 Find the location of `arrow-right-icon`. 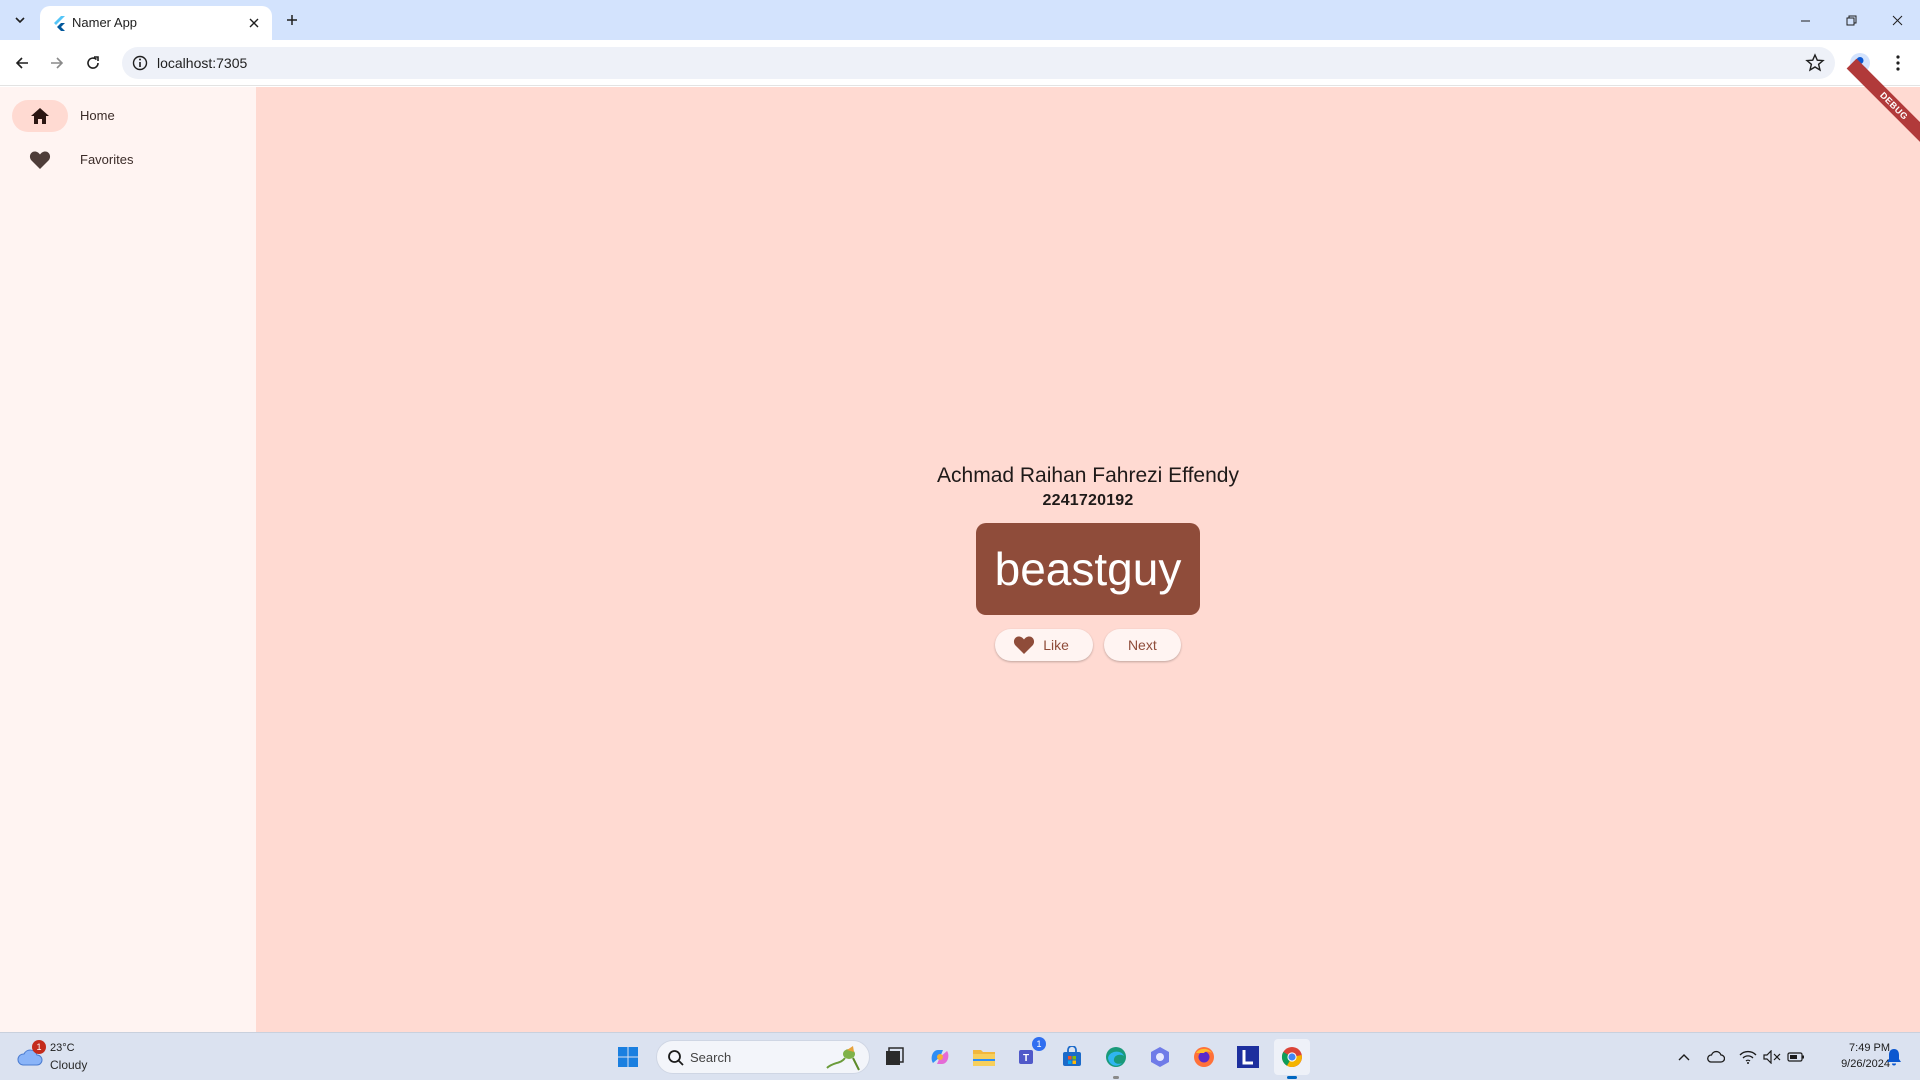

arrow-right-icon is located at coordinates (57, 63).